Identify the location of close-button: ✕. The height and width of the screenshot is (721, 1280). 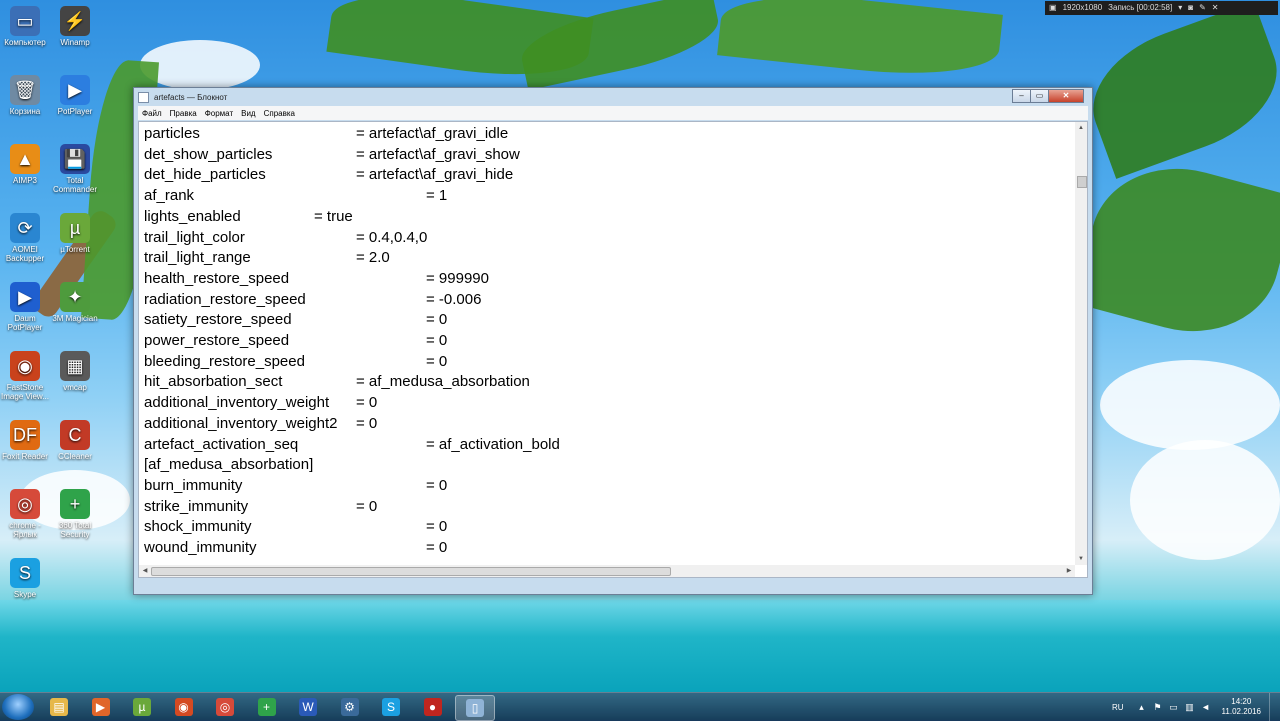
(1066, 96).